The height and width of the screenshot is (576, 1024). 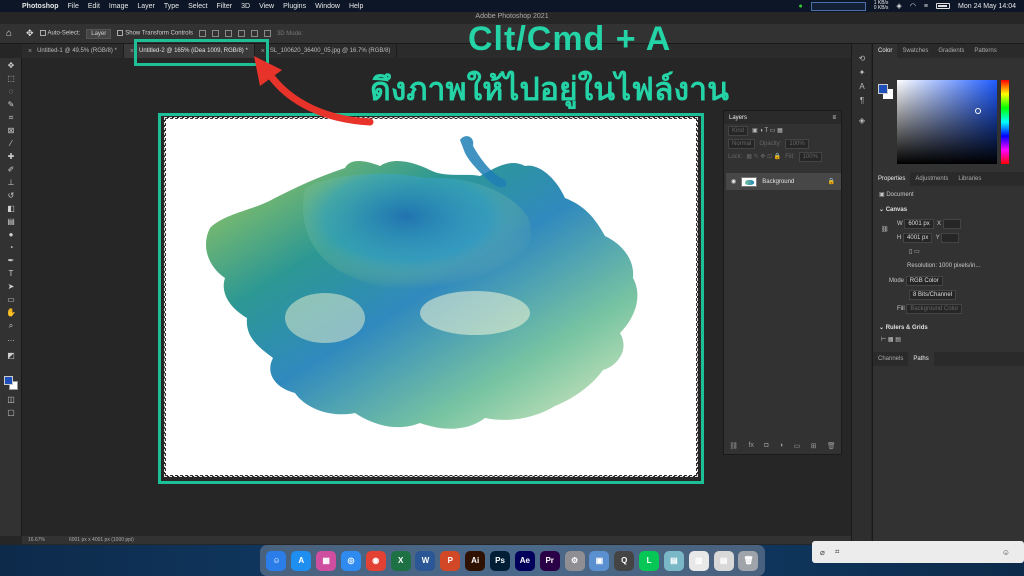 What do you see at coordinates (301, 560) in the screenshot?
I see `dock-app-store-icon: A` at bounding box center [301, 560].